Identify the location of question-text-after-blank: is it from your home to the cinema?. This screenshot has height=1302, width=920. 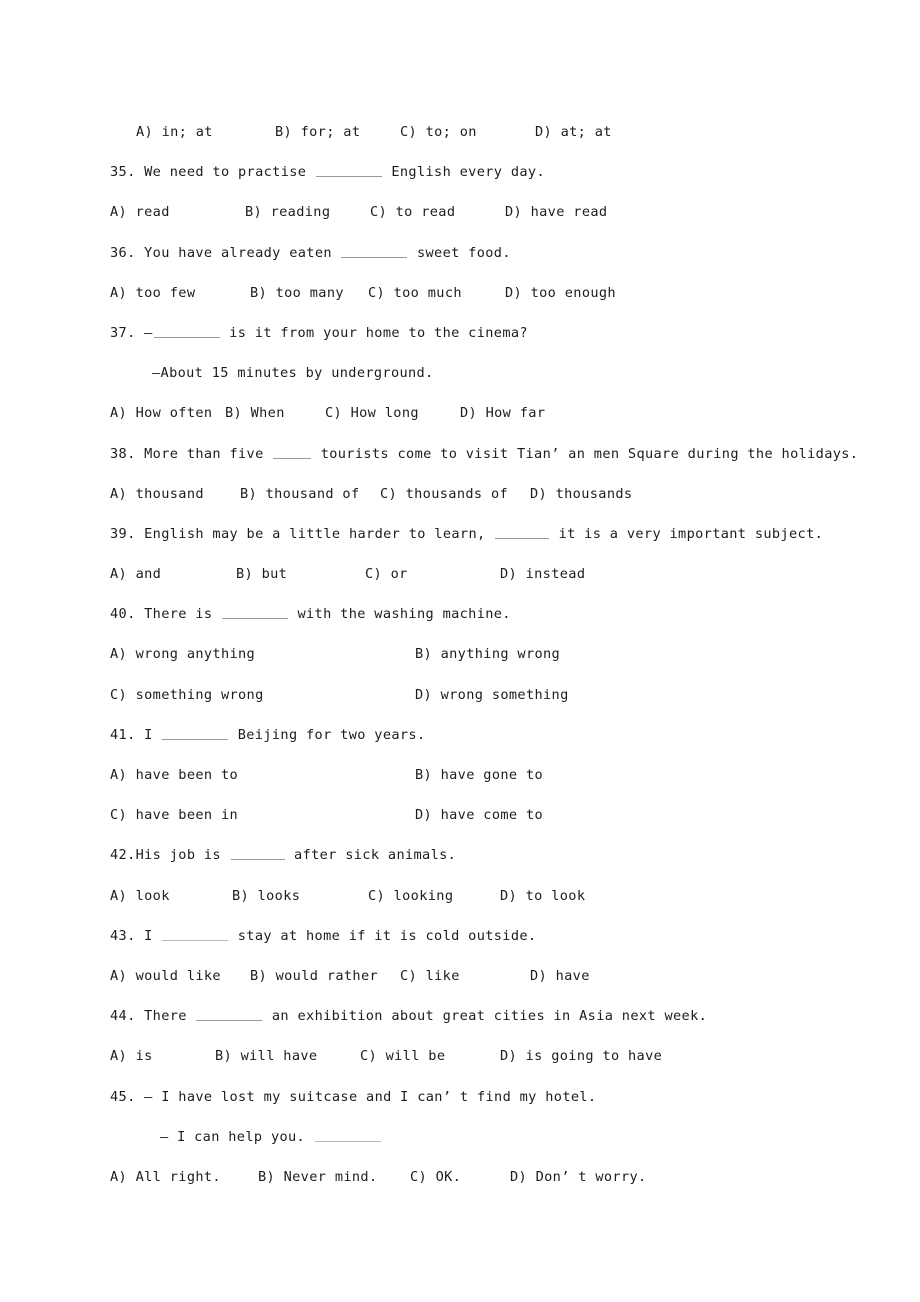
(374, 332).